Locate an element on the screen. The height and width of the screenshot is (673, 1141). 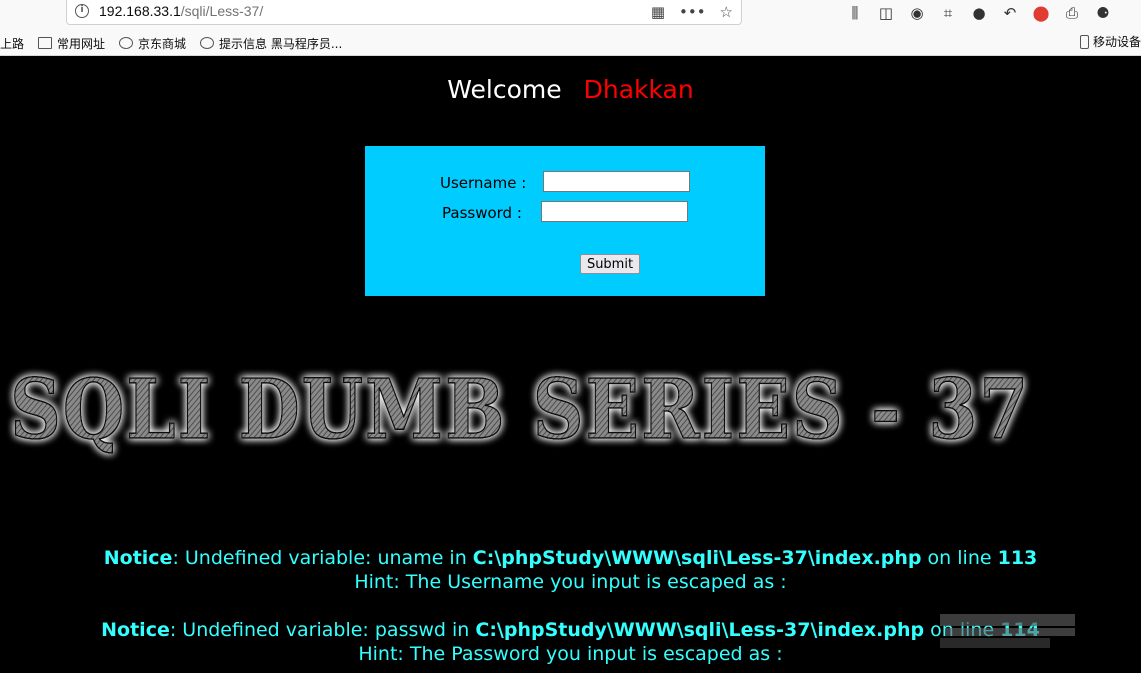
banner-text: SQLI DUMB SERIES - 37 is located at coordinates (520, 410).